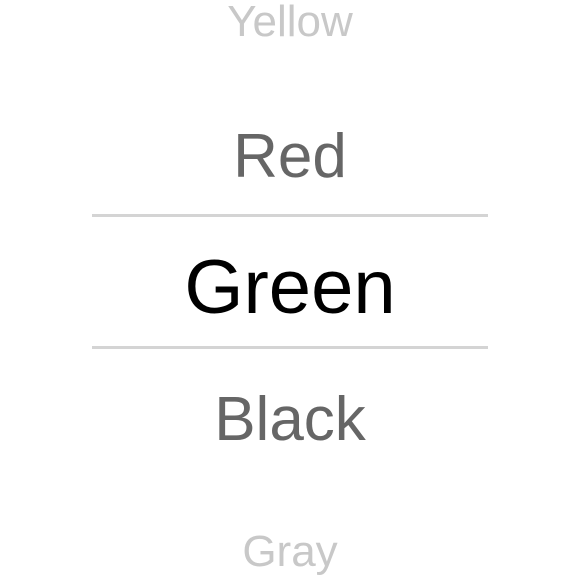 The width and height of the screenshot is (580, 580). What do you see at coordinates (290, 552) in the screenshot?
I see `picker-option-gray: Gray` at bounding box center [290, 552].